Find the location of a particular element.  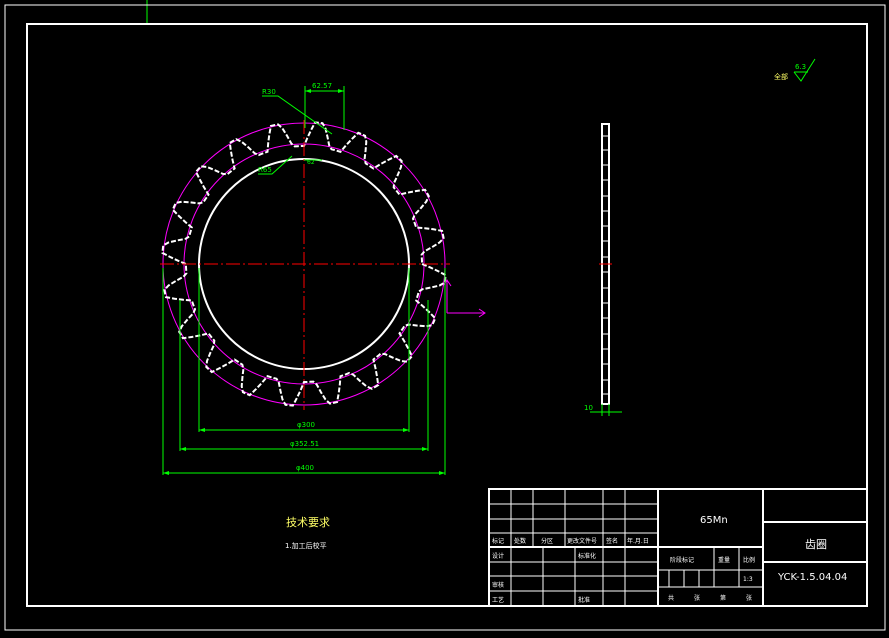

ucs-arrow-icon is located at coordinates (464, 298).